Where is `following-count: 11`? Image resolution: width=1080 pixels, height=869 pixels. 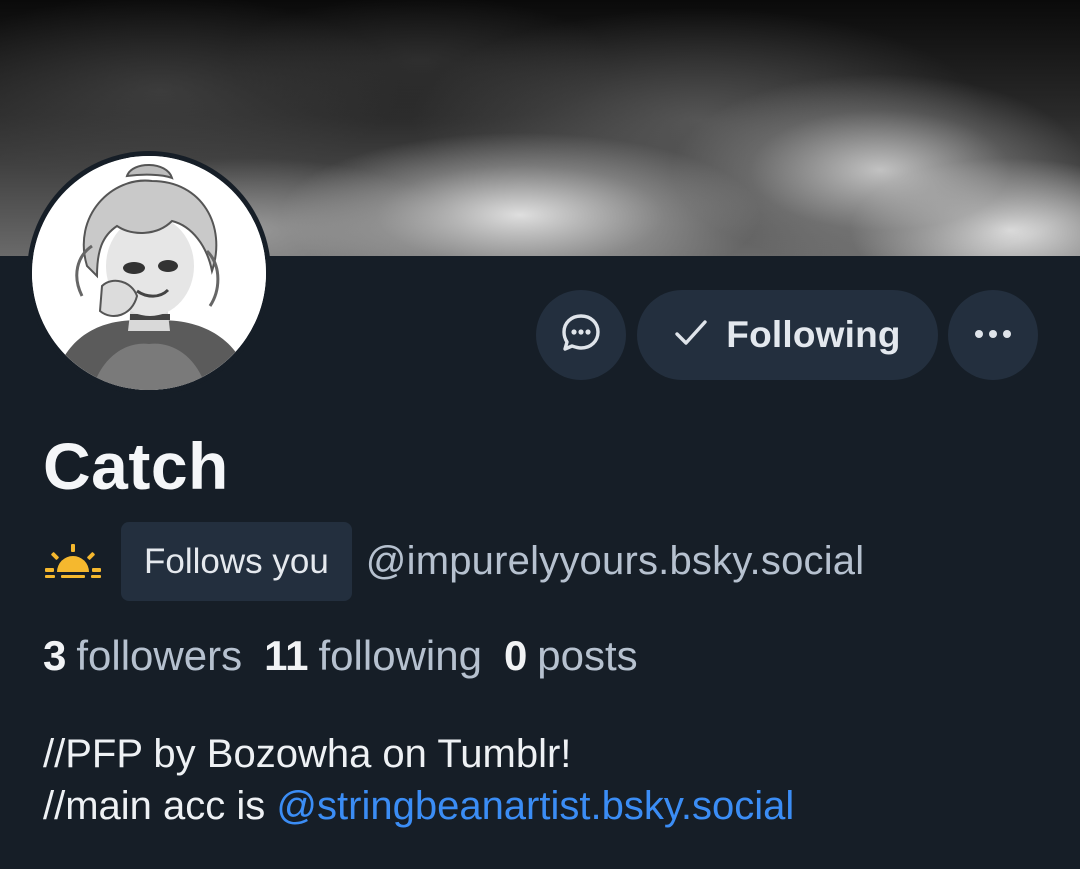 following-count: 11 is located at coordinates (286, 656).